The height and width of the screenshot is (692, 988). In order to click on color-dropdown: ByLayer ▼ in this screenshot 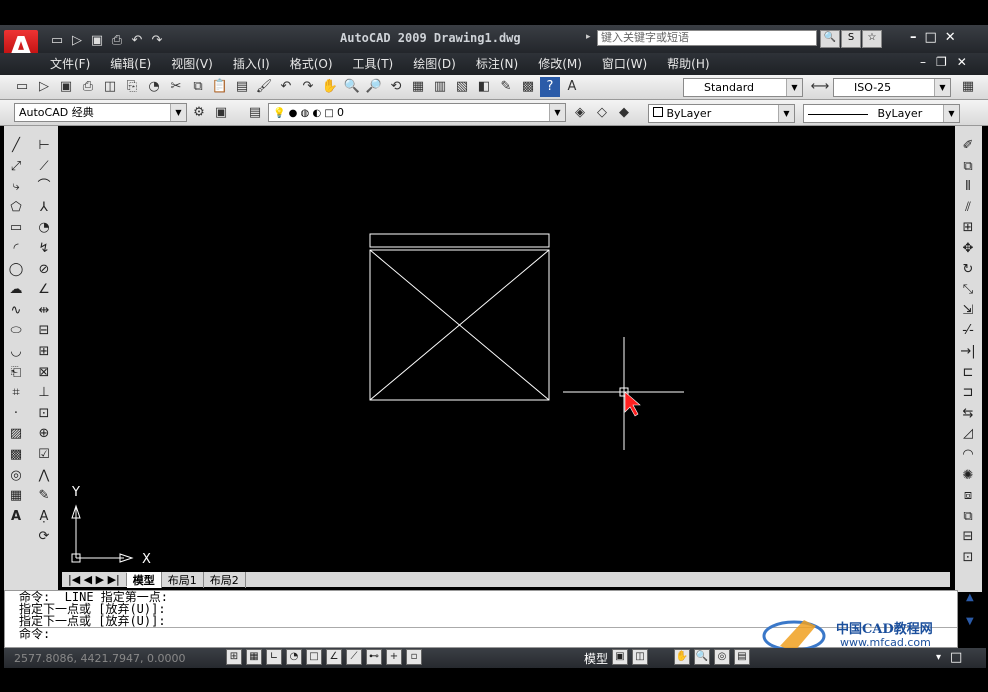, I will do `click(721, 113)`.